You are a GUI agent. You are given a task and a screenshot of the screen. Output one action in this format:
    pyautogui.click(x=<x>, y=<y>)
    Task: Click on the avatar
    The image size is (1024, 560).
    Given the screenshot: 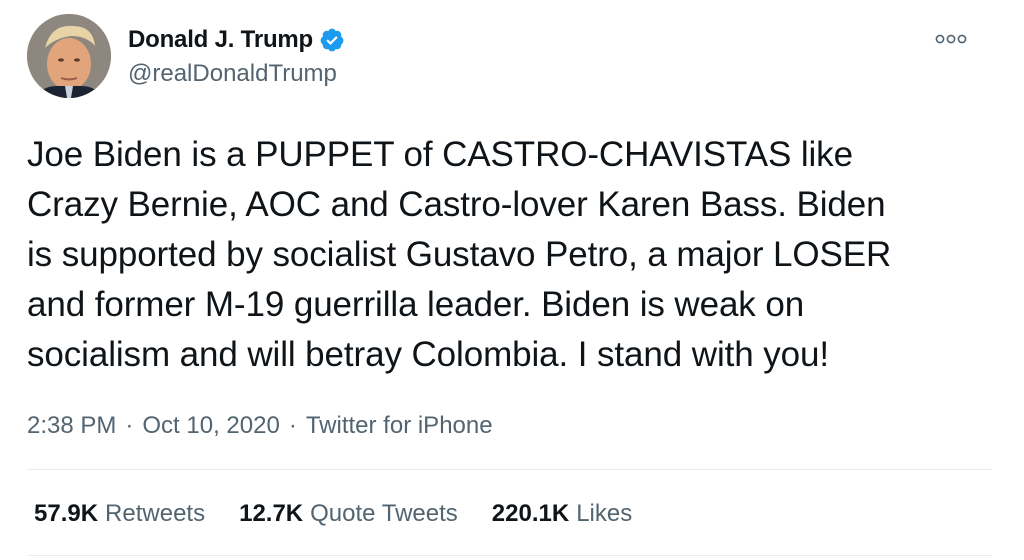 What is the action you would take?
    pyautogui.click(x=69, y=56)
    